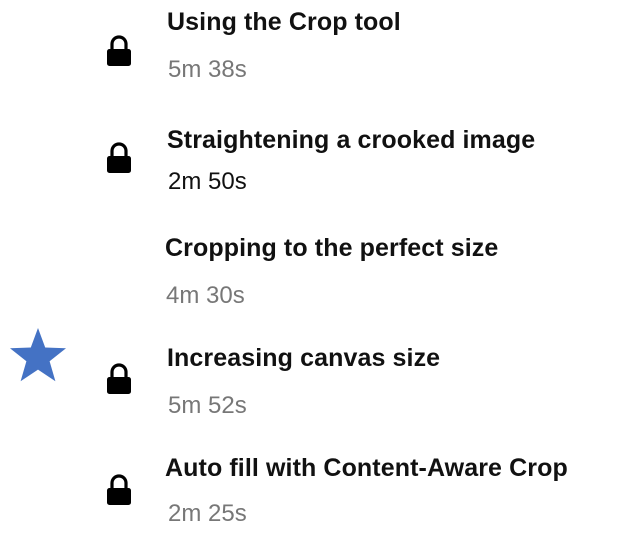 The width and height of the screenshot is (632, 546). I want to click on lesson-duration: 5m 38s, so click(207, 69).